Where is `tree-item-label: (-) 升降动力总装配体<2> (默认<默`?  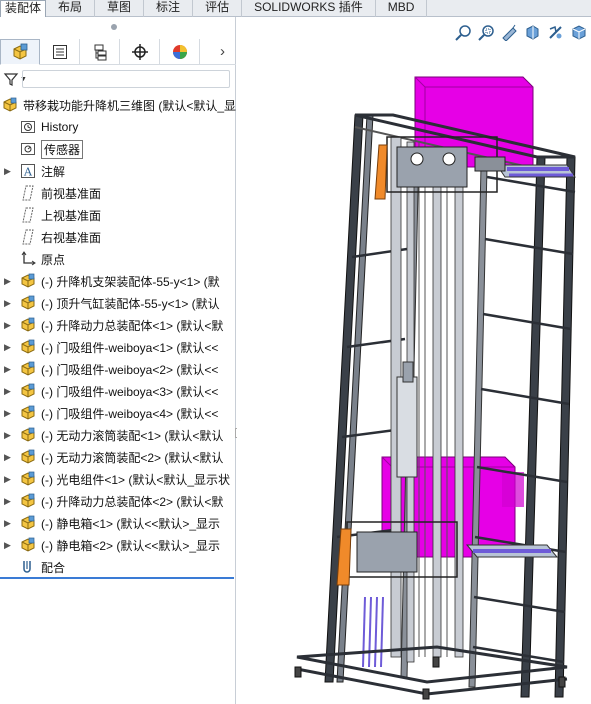 tree-item-label: (-) 升降动力总装配体<2> (默认<默 is located at coordinates (132, 501).